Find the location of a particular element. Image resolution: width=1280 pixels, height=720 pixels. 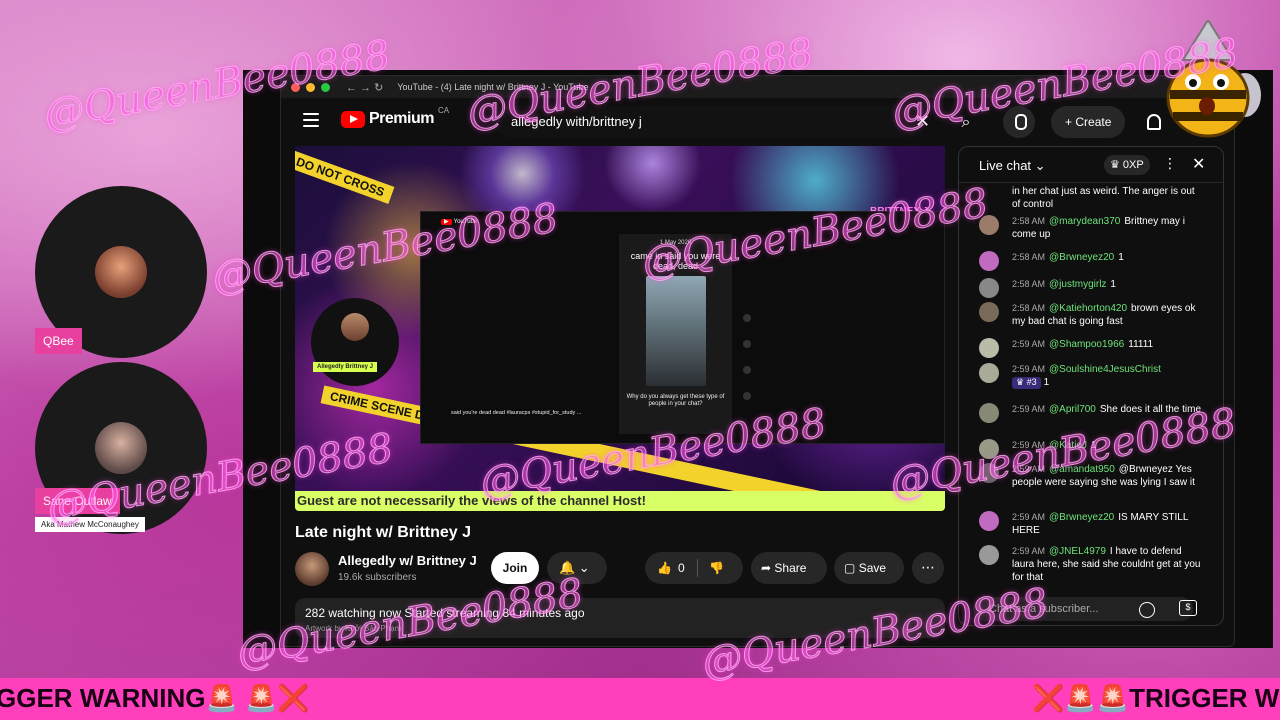

crime-tape-top: S DO NOT CROSS is located at coordinates (345, 175).